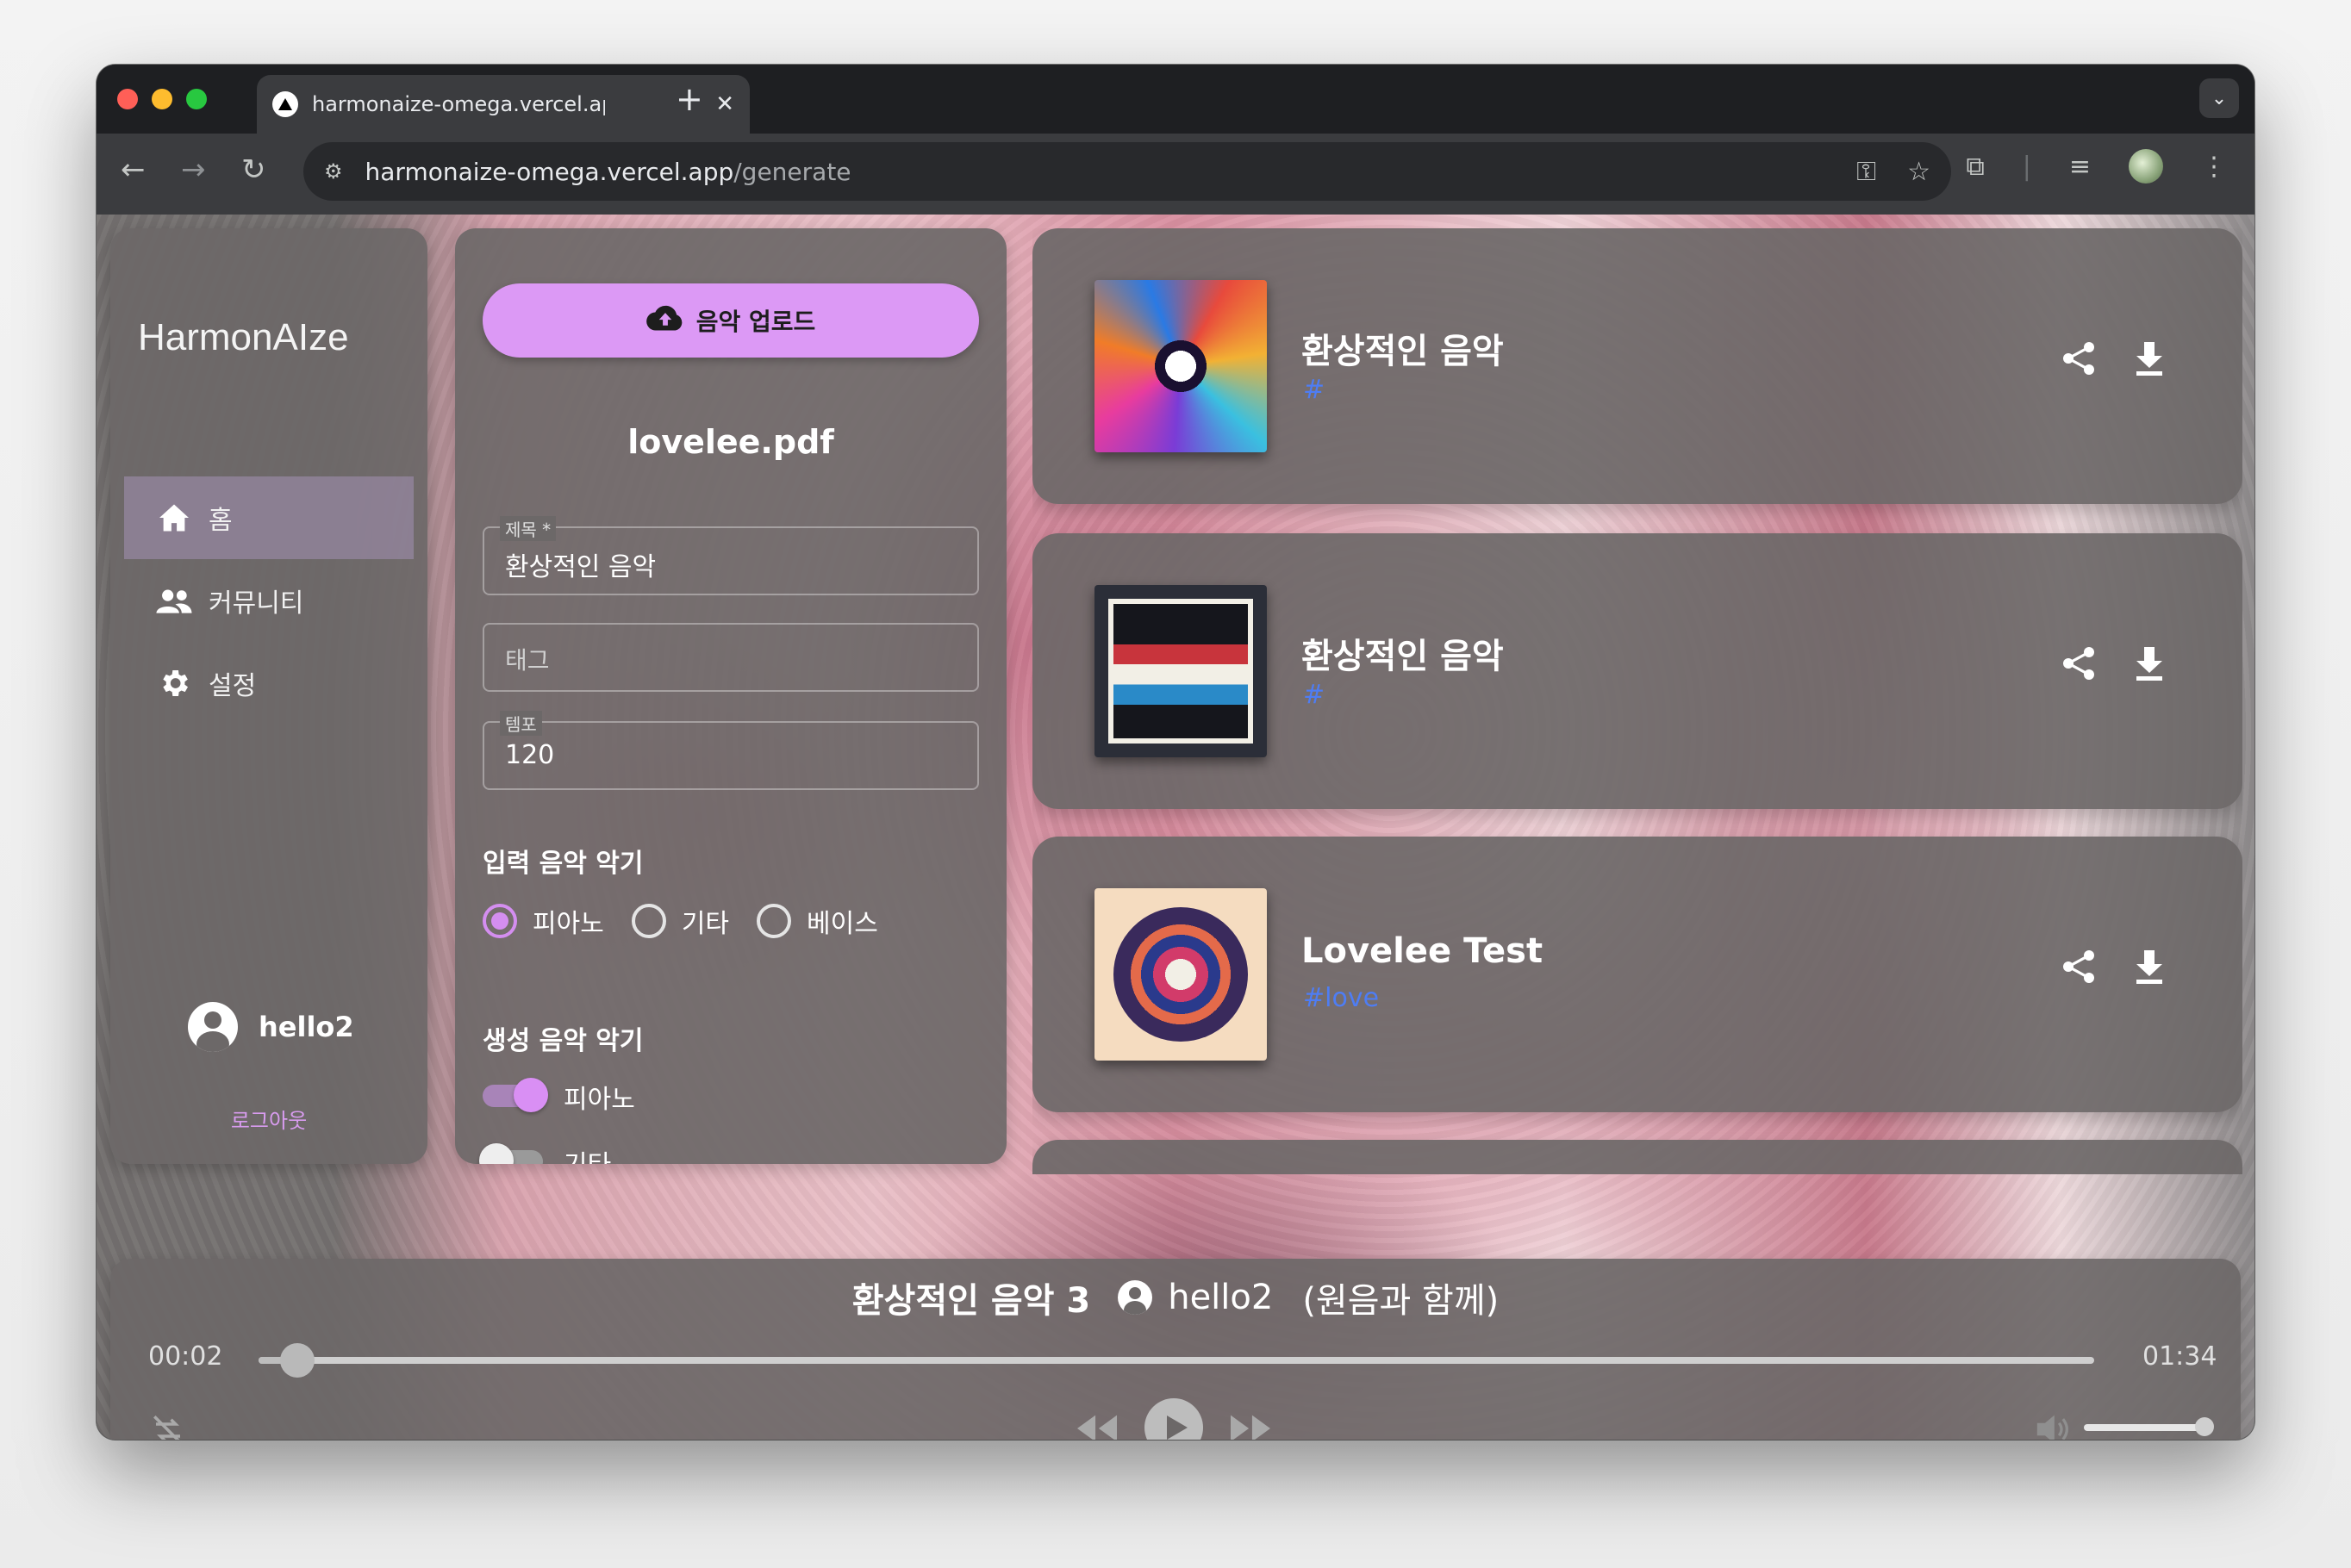  What do you see at coordinates (2053, 1426) in the screenshot?
I see `volume-icon` at bounding box center [2053, 1426].